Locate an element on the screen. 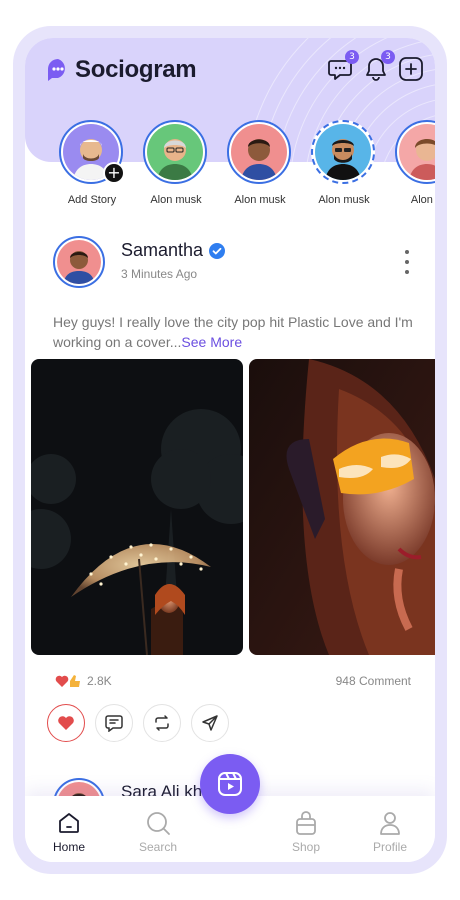 The image size is (460, 900). home-icon is located at coordinates (69, 823).